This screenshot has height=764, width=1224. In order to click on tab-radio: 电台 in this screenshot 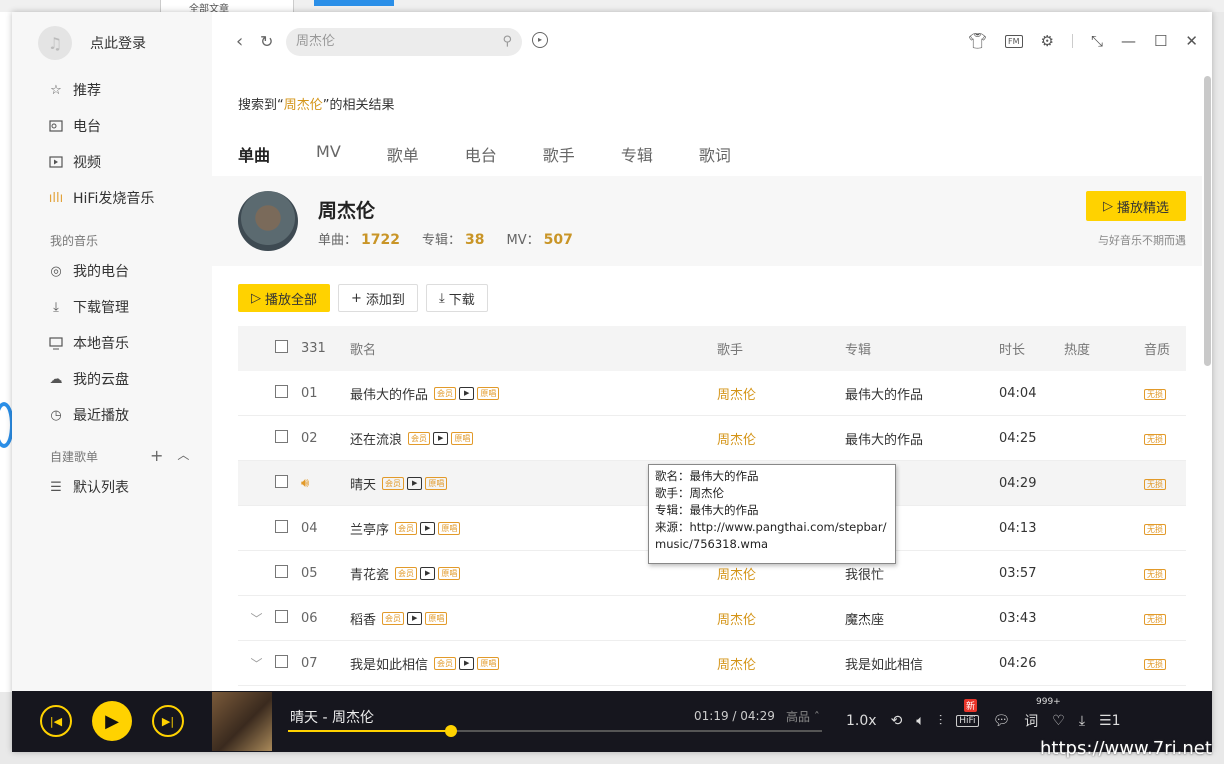, I will do `click(481, 154)`.